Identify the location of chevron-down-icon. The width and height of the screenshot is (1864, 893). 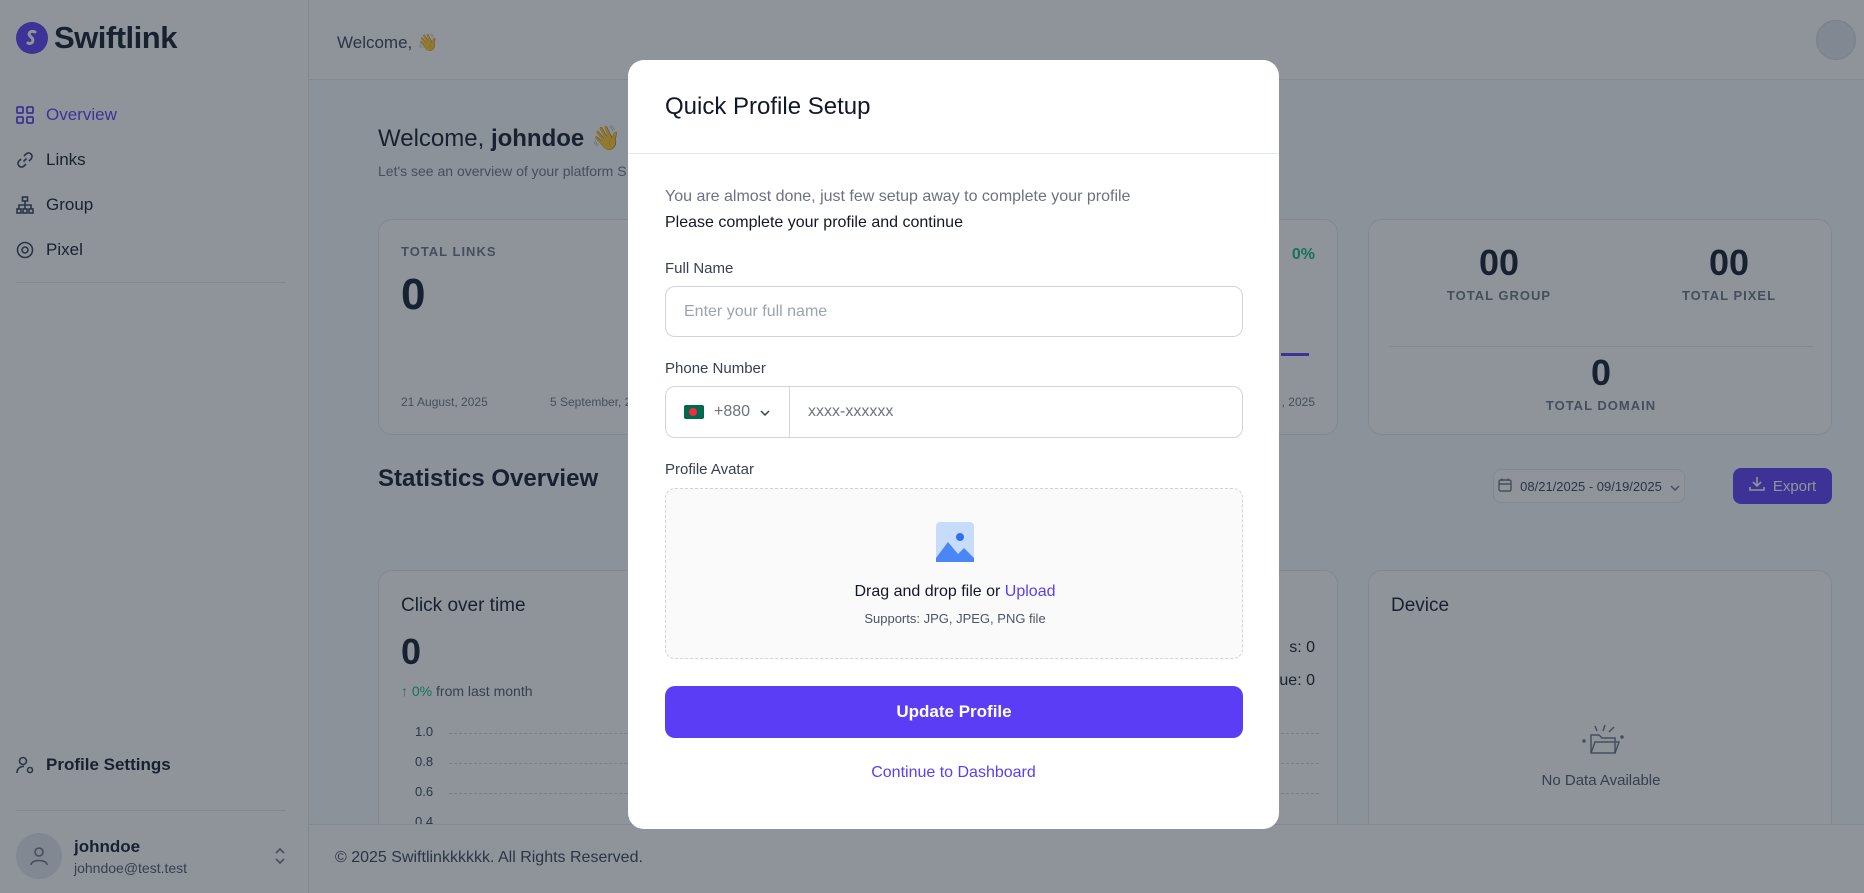
(765, 412).